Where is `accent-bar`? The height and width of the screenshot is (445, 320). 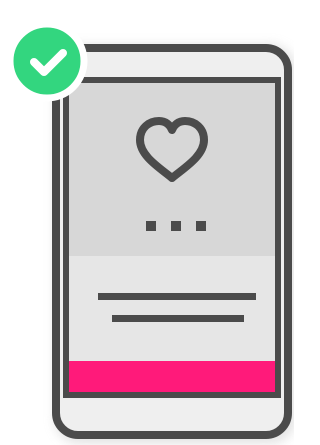 accent-bar is located at coordinates (172, 378).